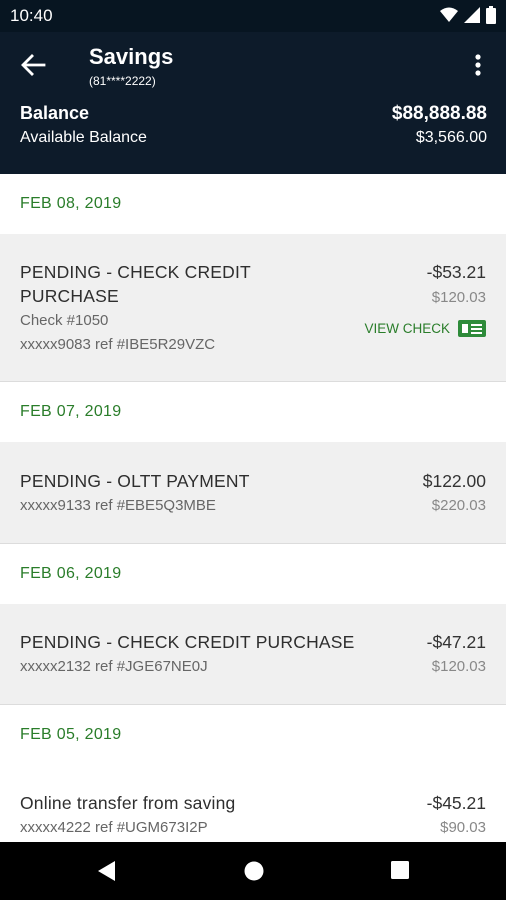 The width and height of the screenshot is (506, 900). Describe the element at coordinates (456, 642) in the screenshot. I see `transaction-amount: -$47.21` at that location.